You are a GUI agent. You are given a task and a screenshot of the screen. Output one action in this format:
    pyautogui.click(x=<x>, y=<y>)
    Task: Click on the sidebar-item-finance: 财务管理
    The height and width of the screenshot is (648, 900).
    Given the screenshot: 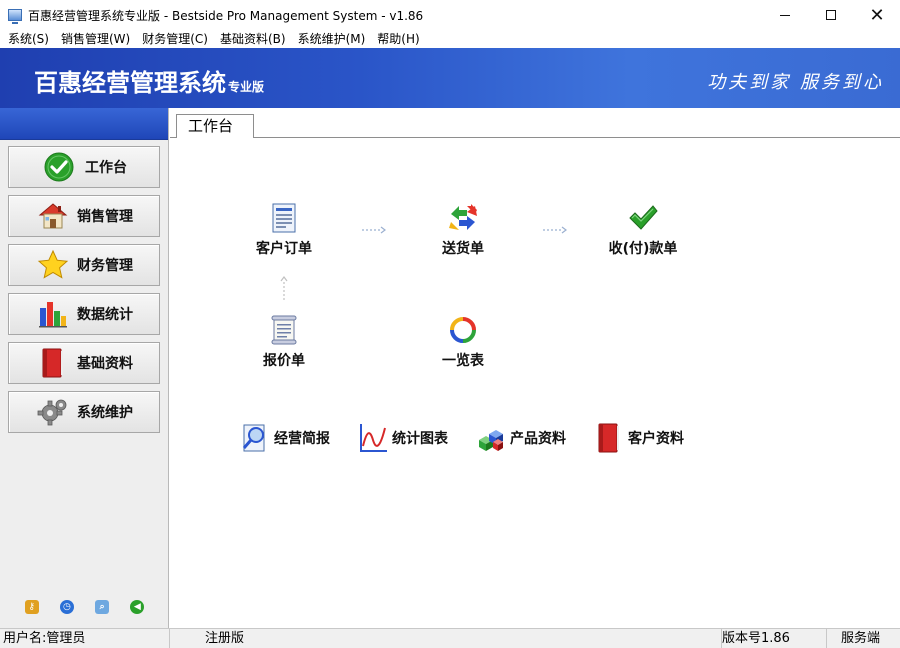 What is the action you would take?
    pyautogui.click(x=84, y=265)
    